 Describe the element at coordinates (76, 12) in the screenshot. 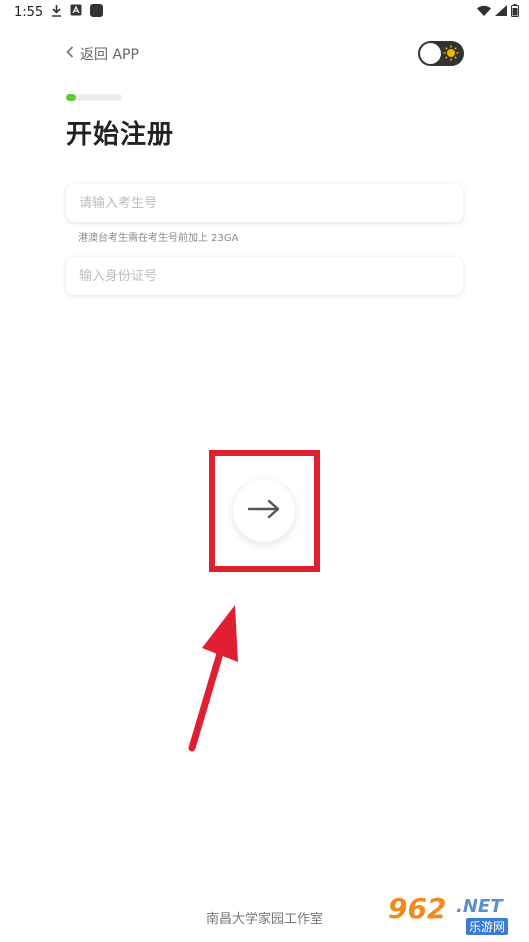

I see `app-notification-icon` at that location.